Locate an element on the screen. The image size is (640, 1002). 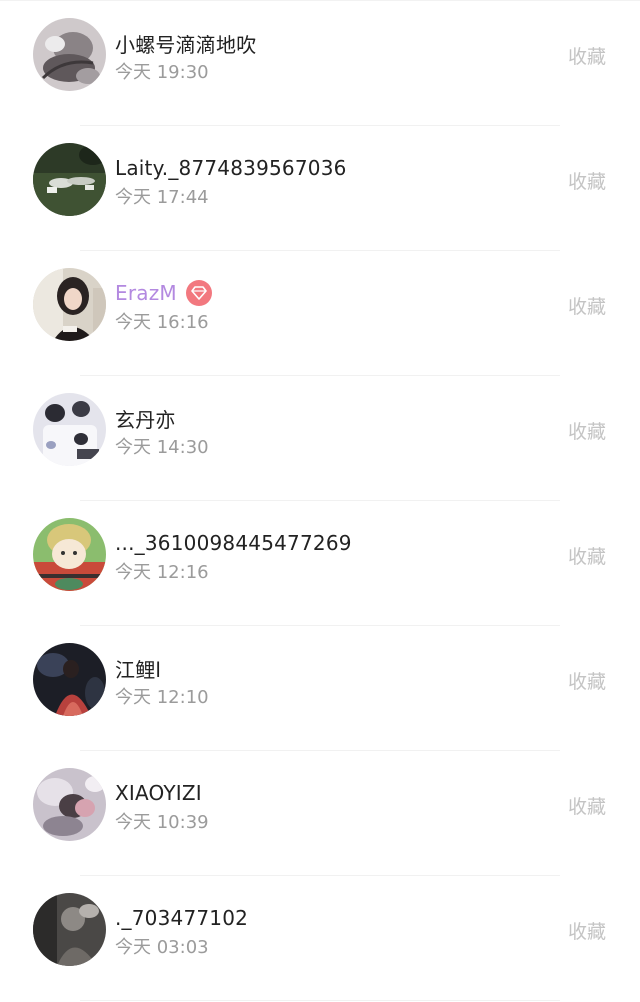
name-line: 玄丹亦 is located at coordinates (145, 418).